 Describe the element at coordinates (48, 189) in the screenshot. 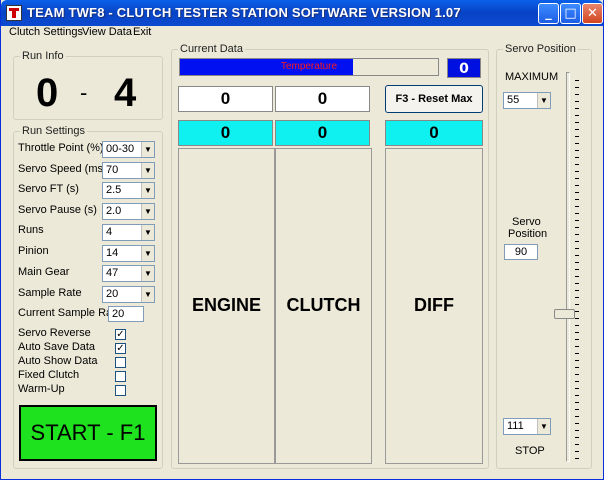

I see `servo-ft-label: Servo FT (s)` at that location.